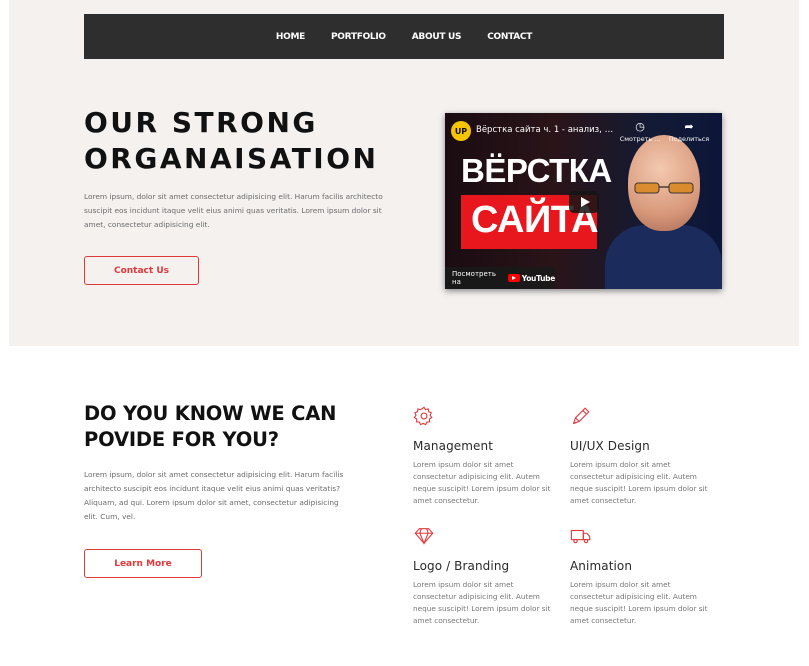 The image size is (809, 666). What do you see at coordinates (513, 278) in the screenshot?
I see `youtube-play-icon` at bounding box center [513, 278].